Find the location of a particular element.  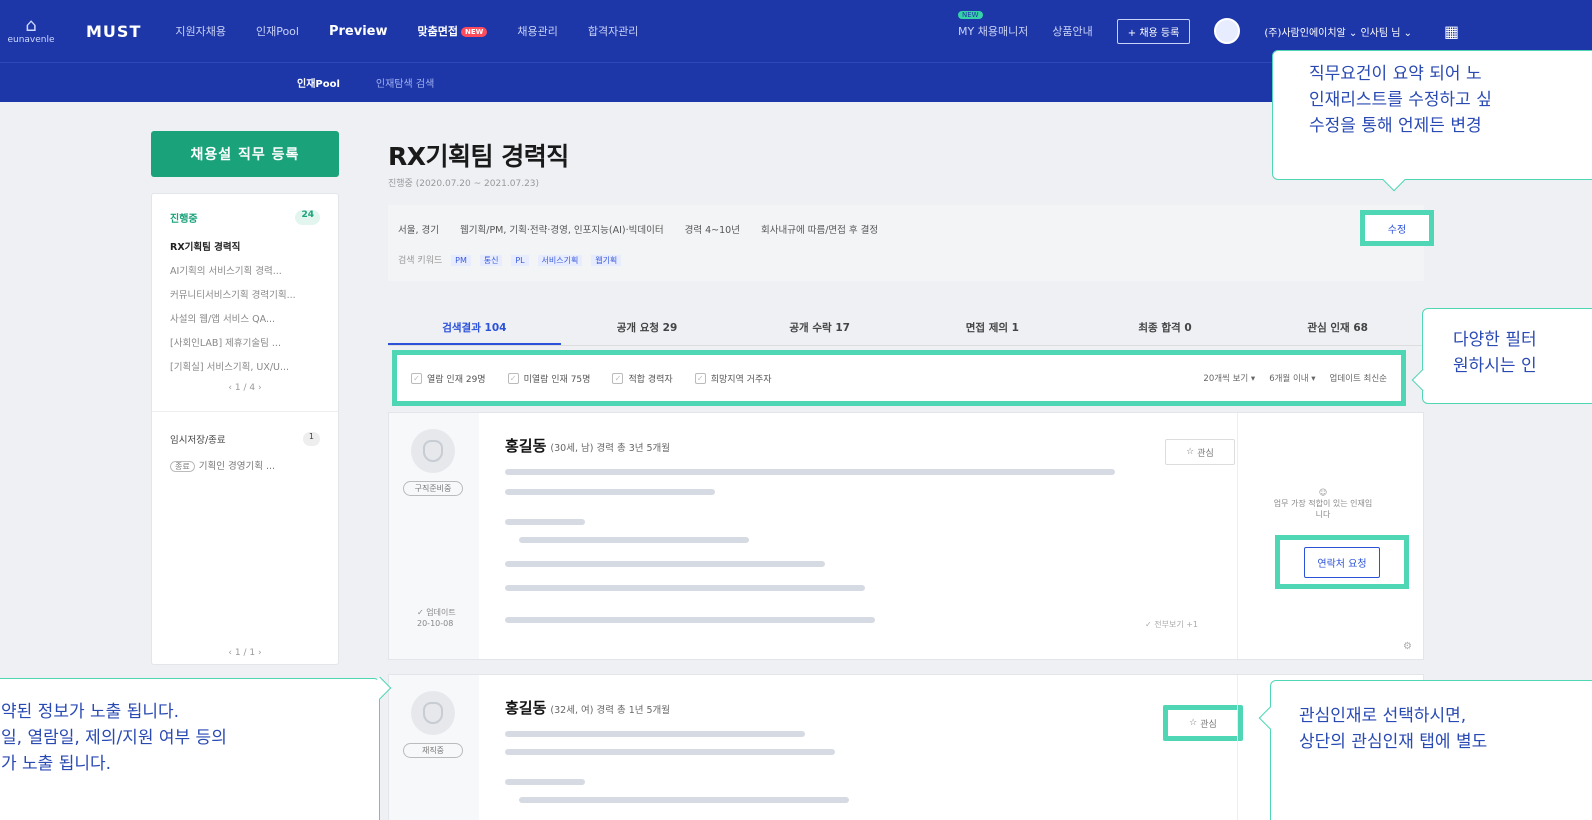

job-list-pager: ‹ 1 / 4 › is located at coordinates (245, 388).